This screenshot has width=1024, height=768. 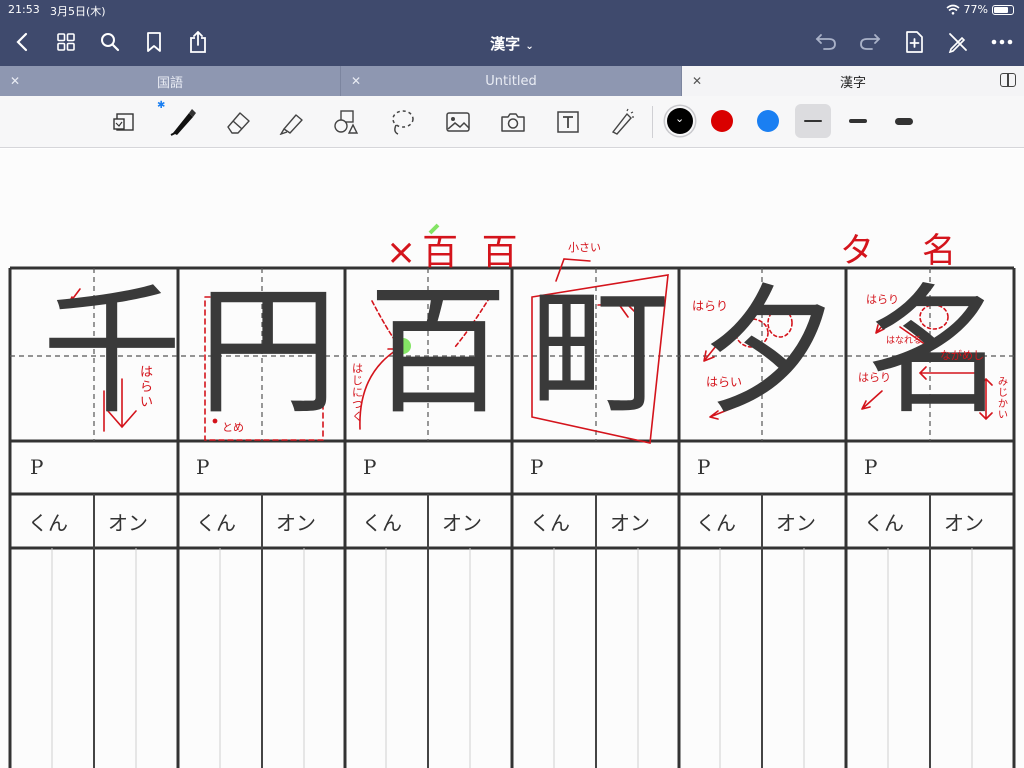 I want to click on medium-line-icon, so click(x=858, y=121).